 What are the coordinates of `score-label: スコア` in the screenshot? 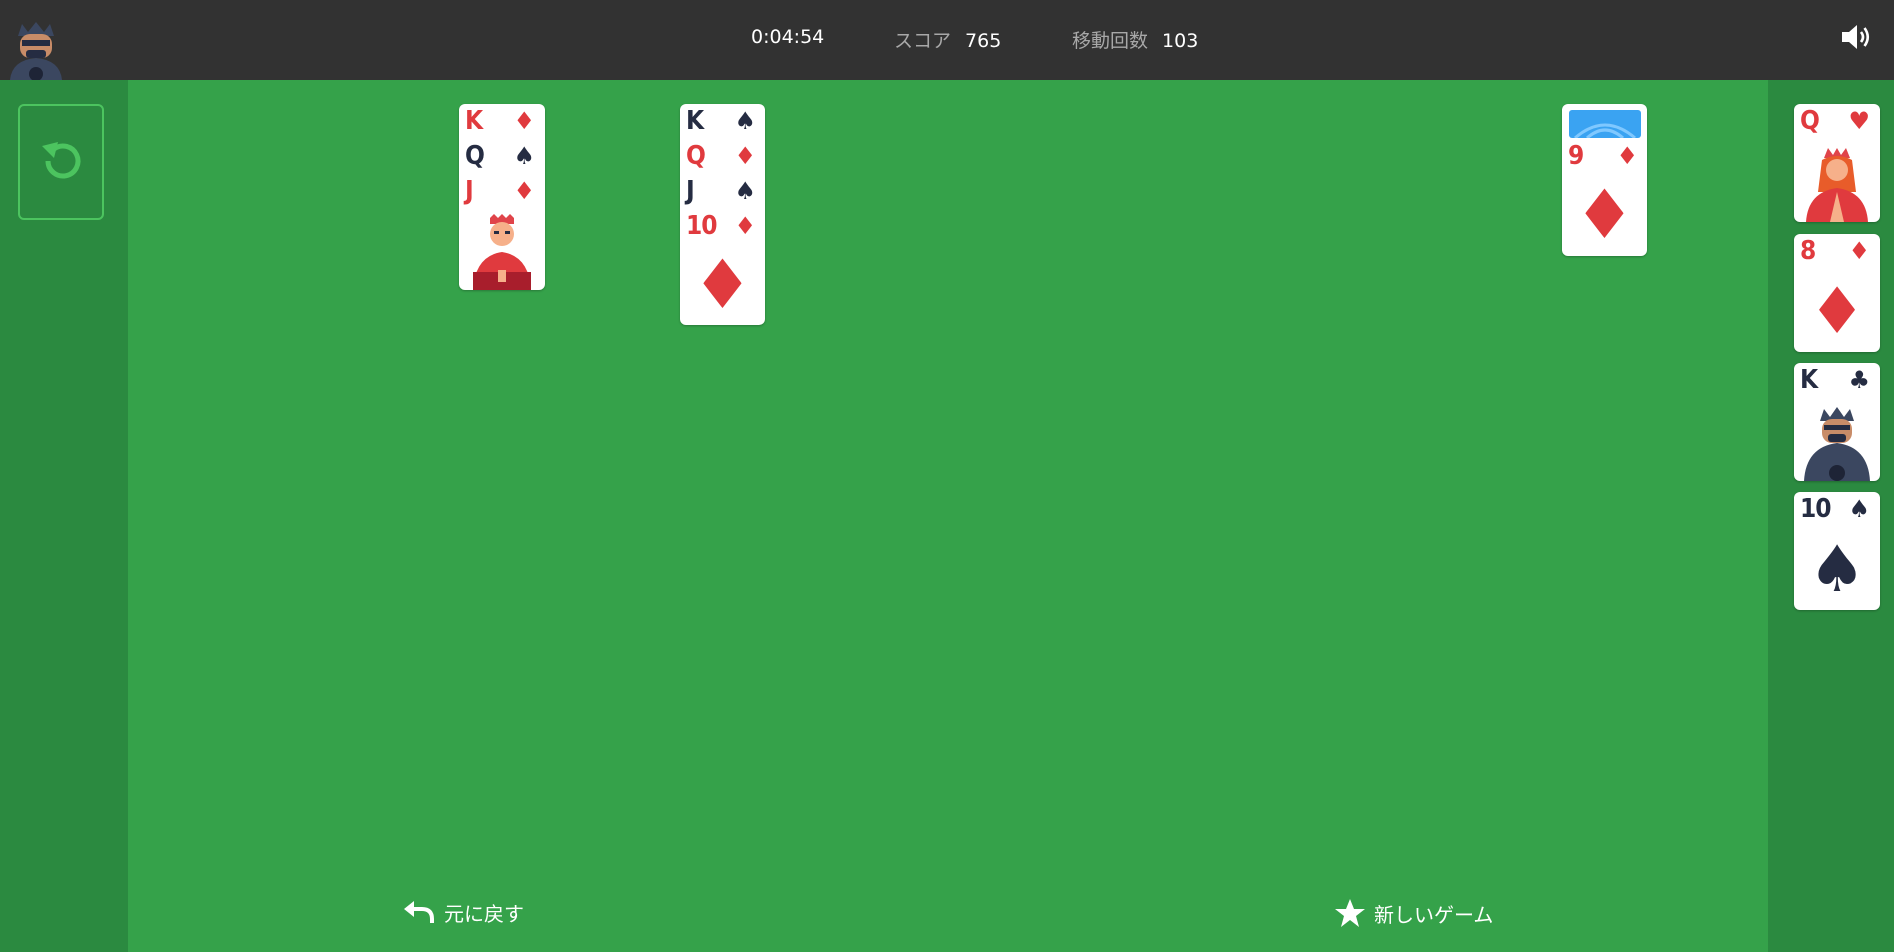 It's located at (923, 41).